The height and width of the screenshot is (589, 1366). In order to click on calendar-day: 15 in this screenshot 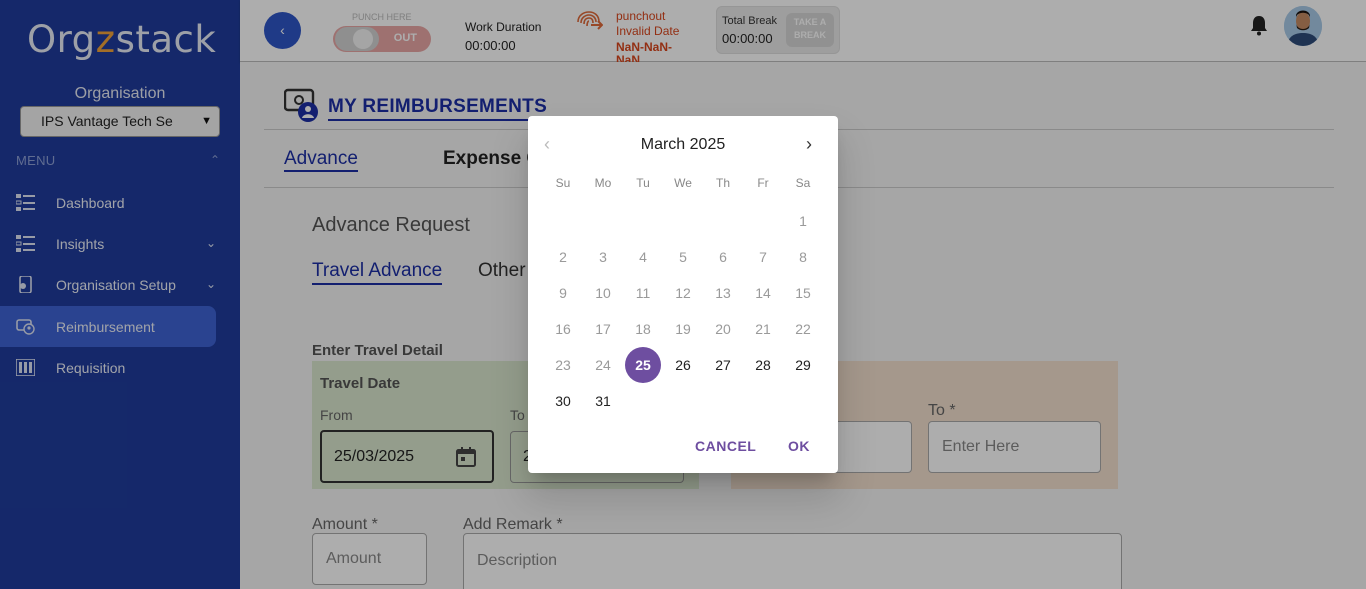, I will do `click(803, 293)`.